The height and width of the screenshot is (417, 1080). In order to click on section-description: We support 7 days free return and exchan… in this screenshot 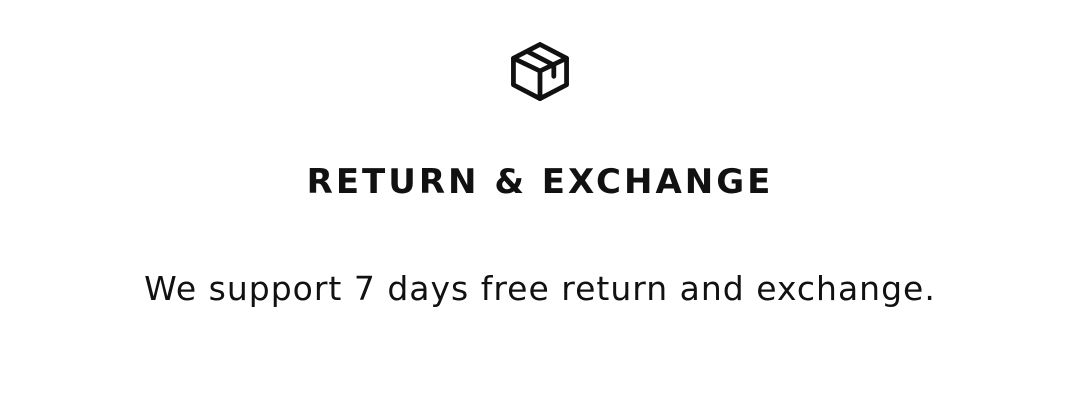, I will do `click(540, 288)`.